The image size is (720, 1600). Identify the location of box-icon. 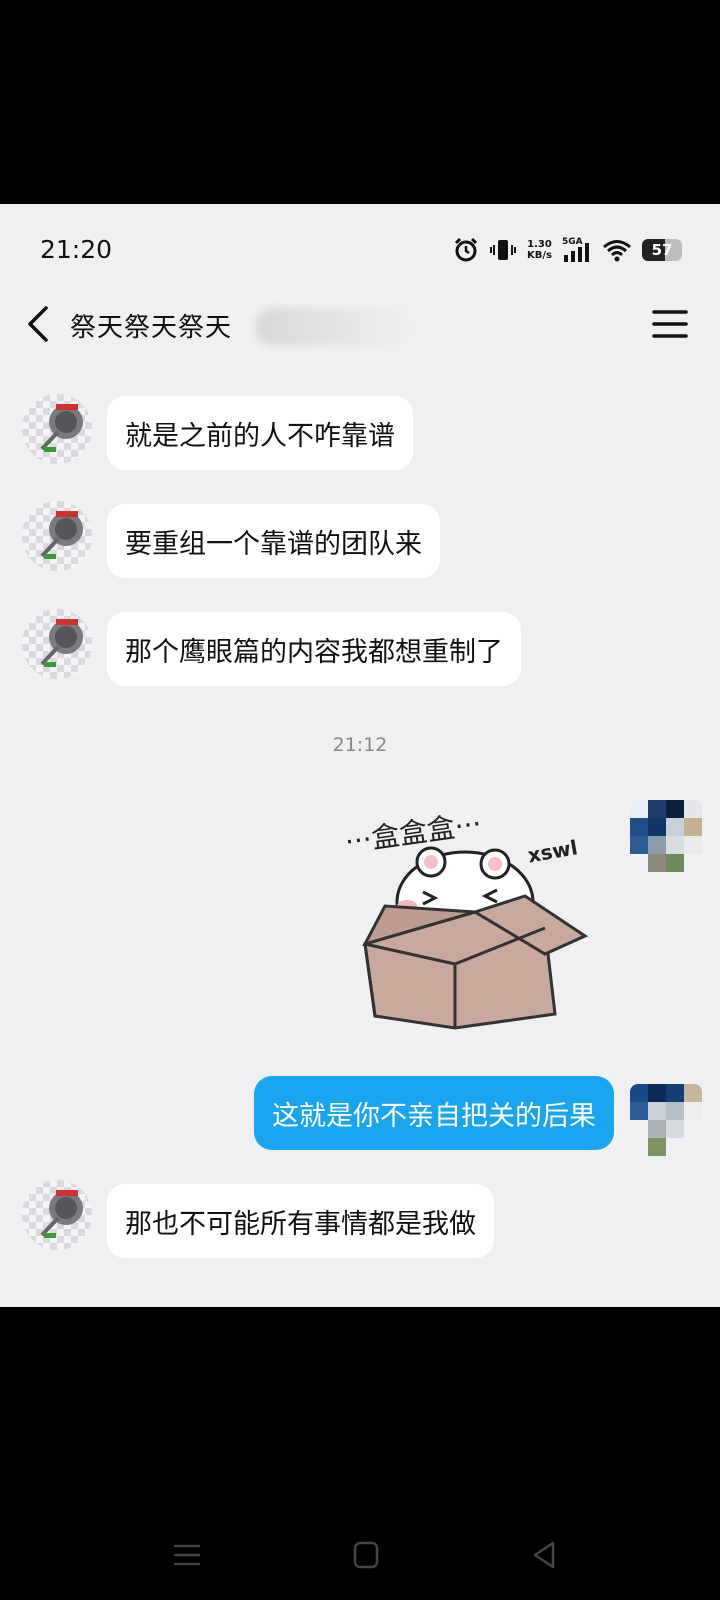
(475, 962).